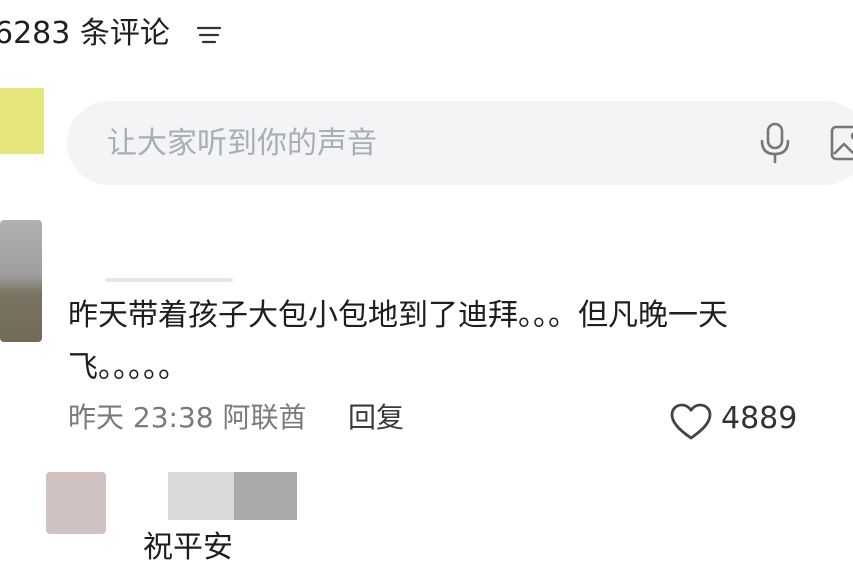  What do you see at coordinates (265, 496) in the screenshot?
I see `reply-username-block` at bounding box center [265, 496].